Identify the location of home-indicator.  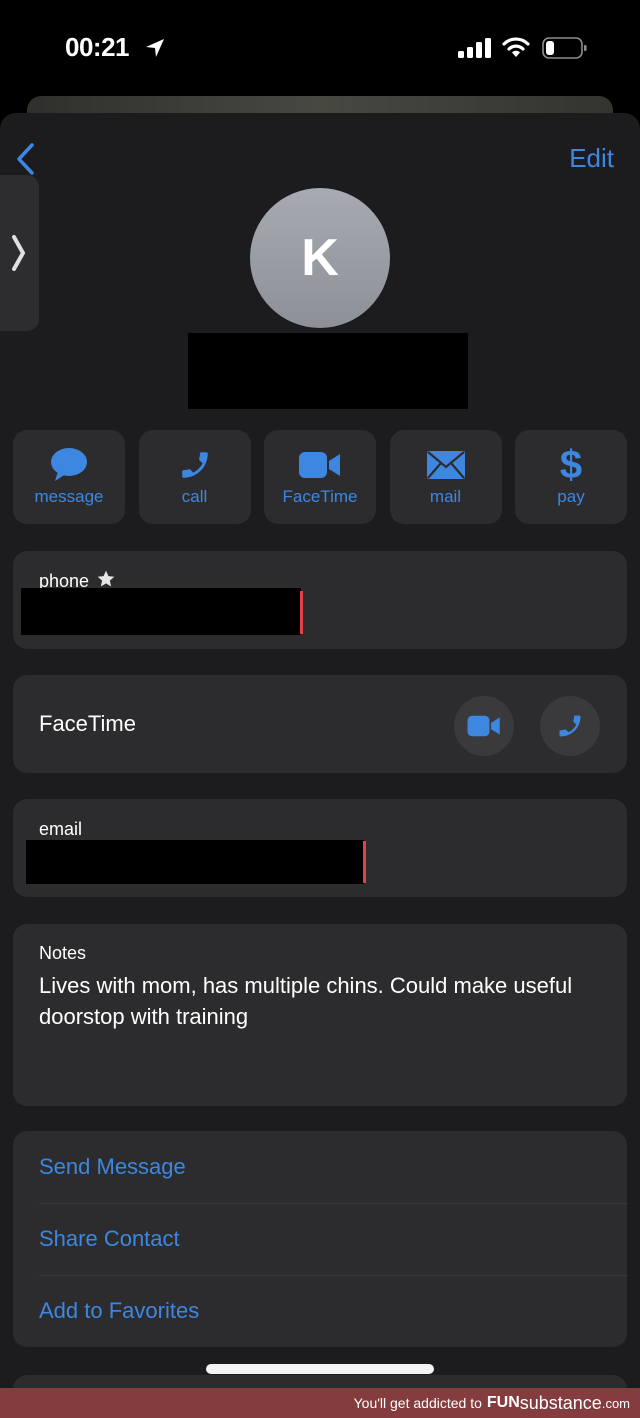
(320, 1369).